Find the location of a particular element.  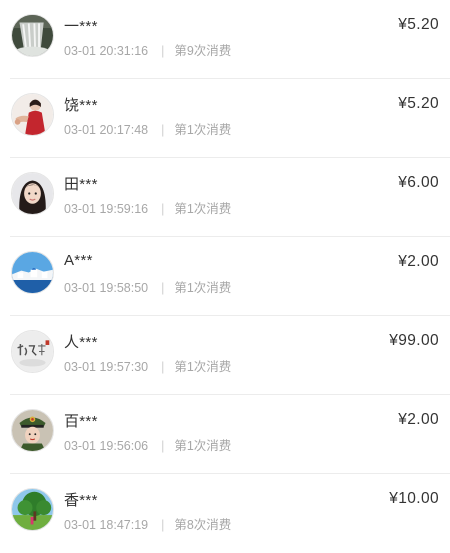

uniform-cap-avatar-icon is located at coordinates (32, 430).